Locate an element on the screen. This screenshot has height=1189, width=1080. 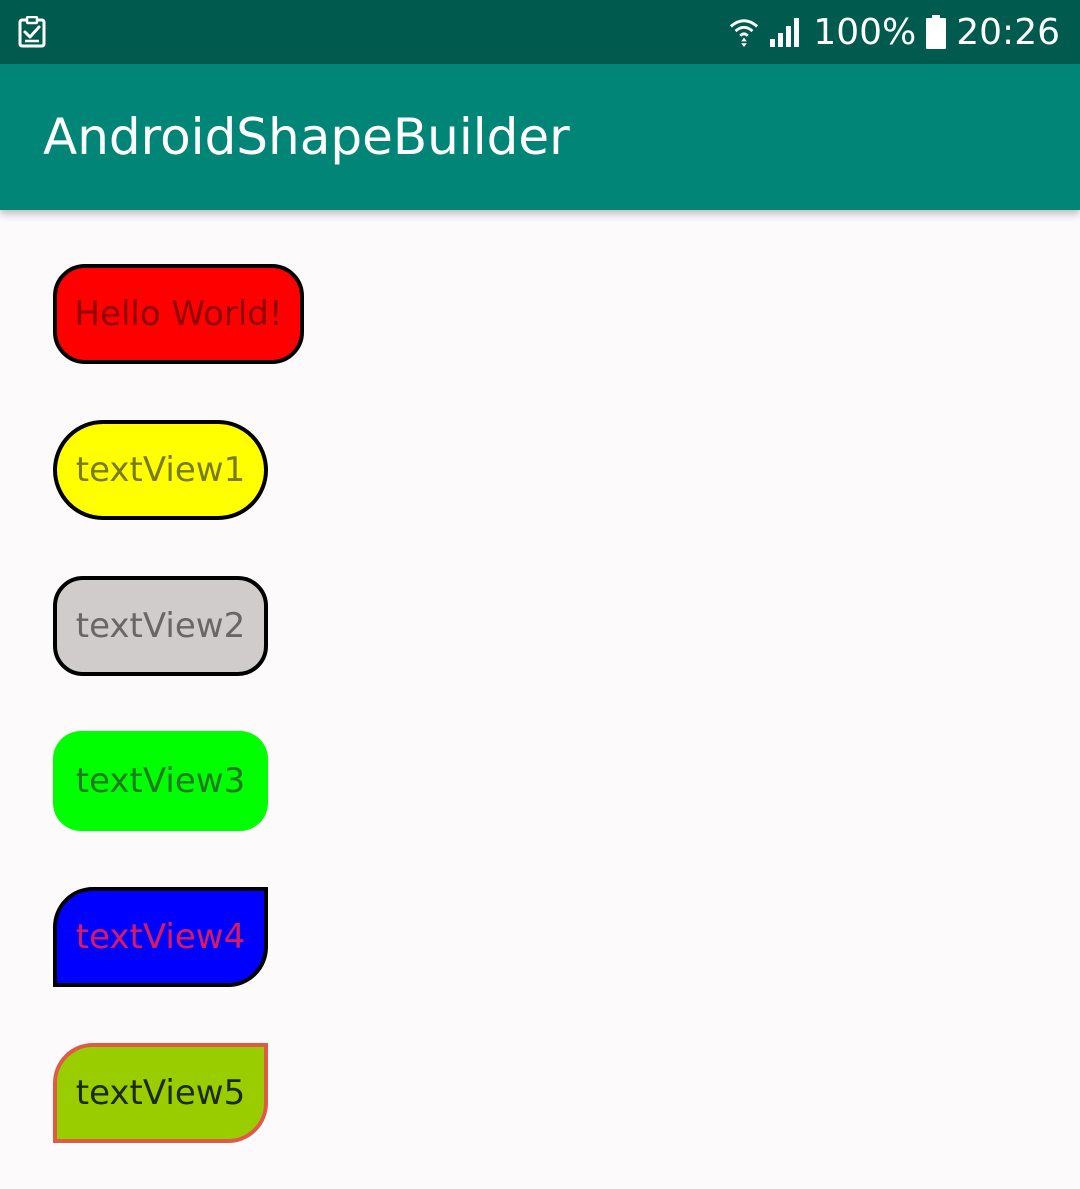
hello-world-text-view: Hello World! is located at coordinates (178, 314).